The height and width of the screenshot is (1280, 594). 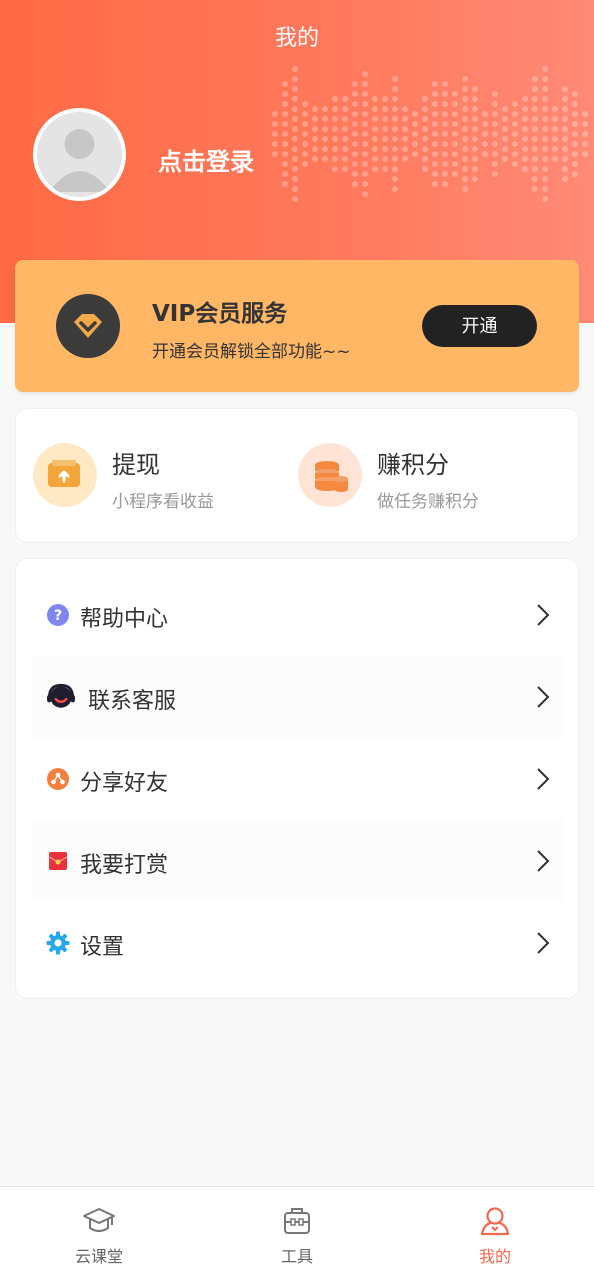 I want to click on avatar, so click(x=79, y=154).